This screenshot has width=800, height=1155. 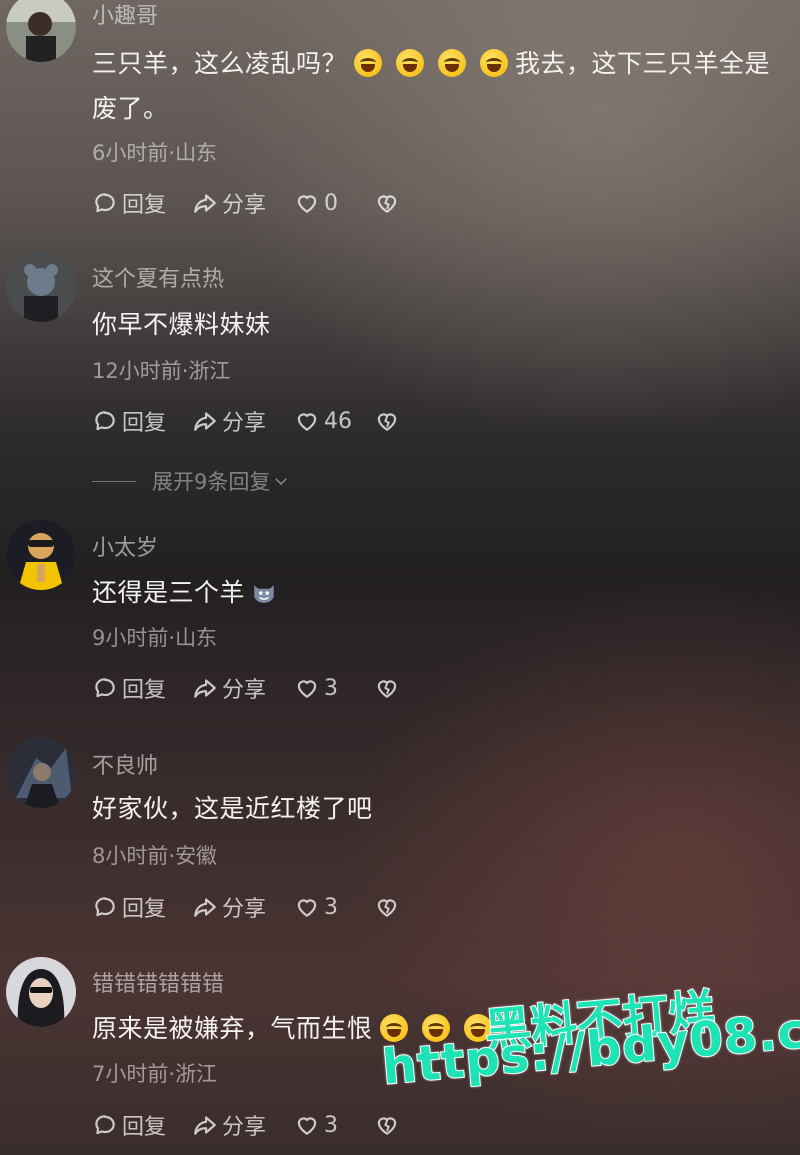 I want to click on comment-text: 好家伙，这是近红楼了吧, so click(x=232, y=808).